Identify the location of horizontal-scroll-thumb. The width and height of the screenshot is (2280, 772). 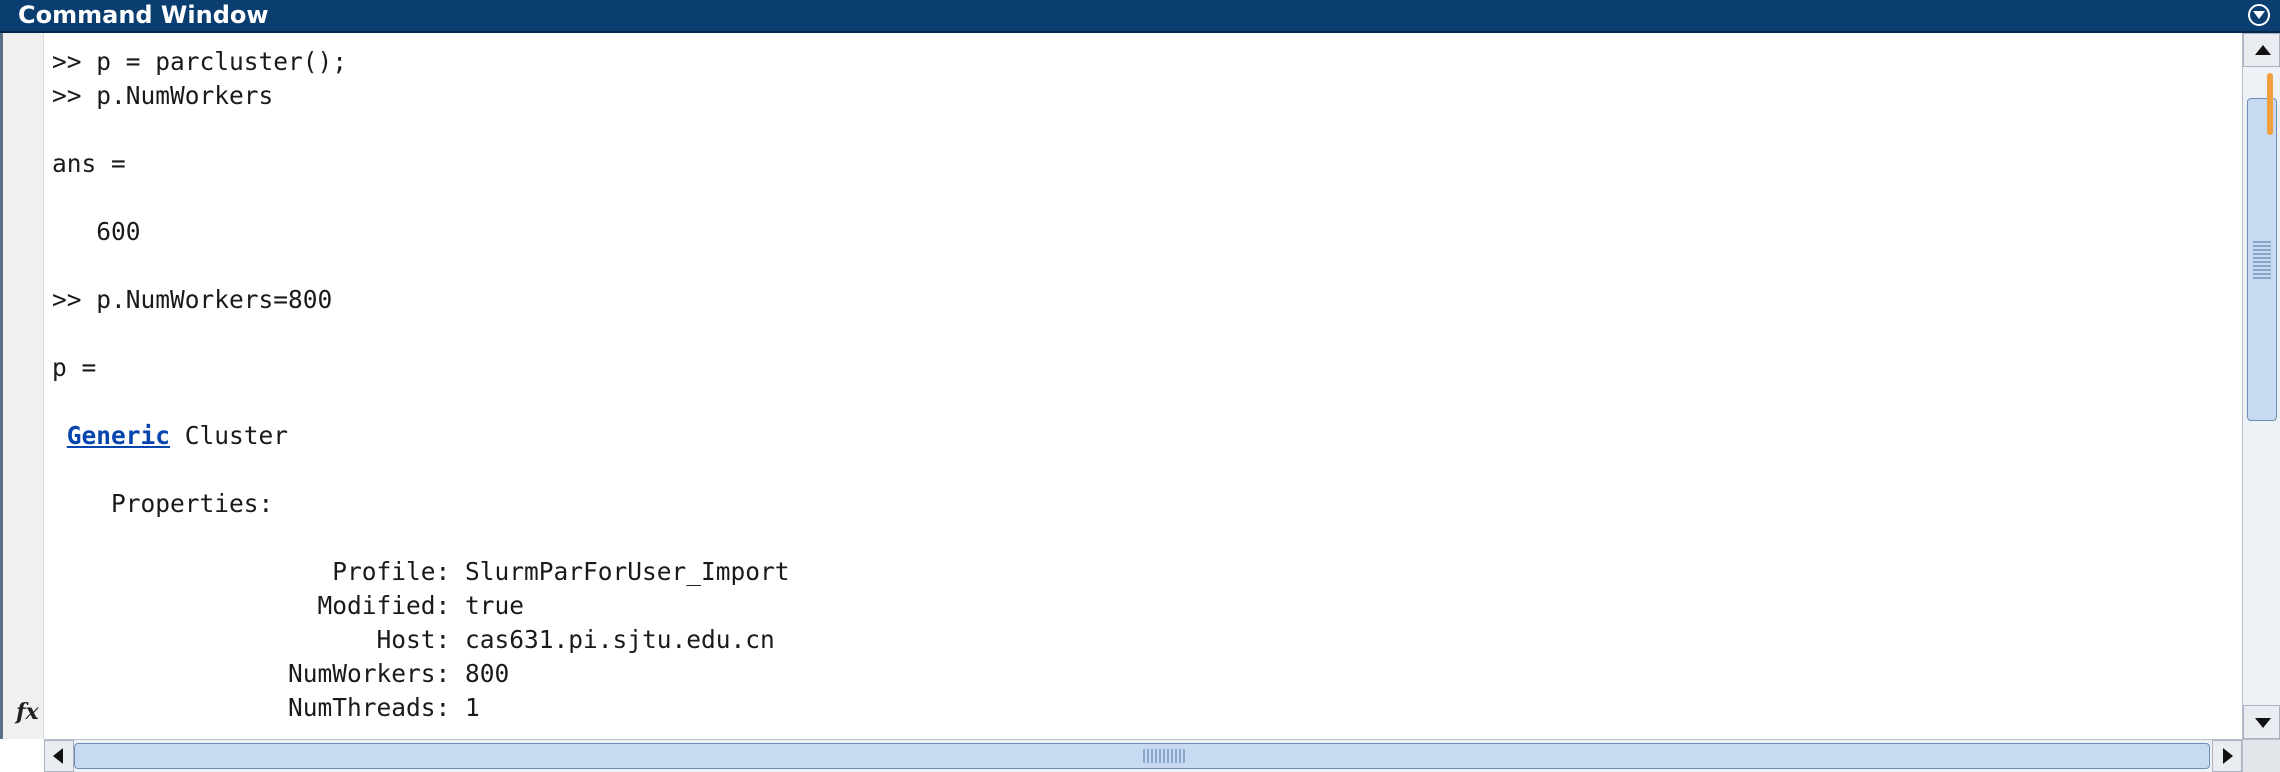
(1142, 756).